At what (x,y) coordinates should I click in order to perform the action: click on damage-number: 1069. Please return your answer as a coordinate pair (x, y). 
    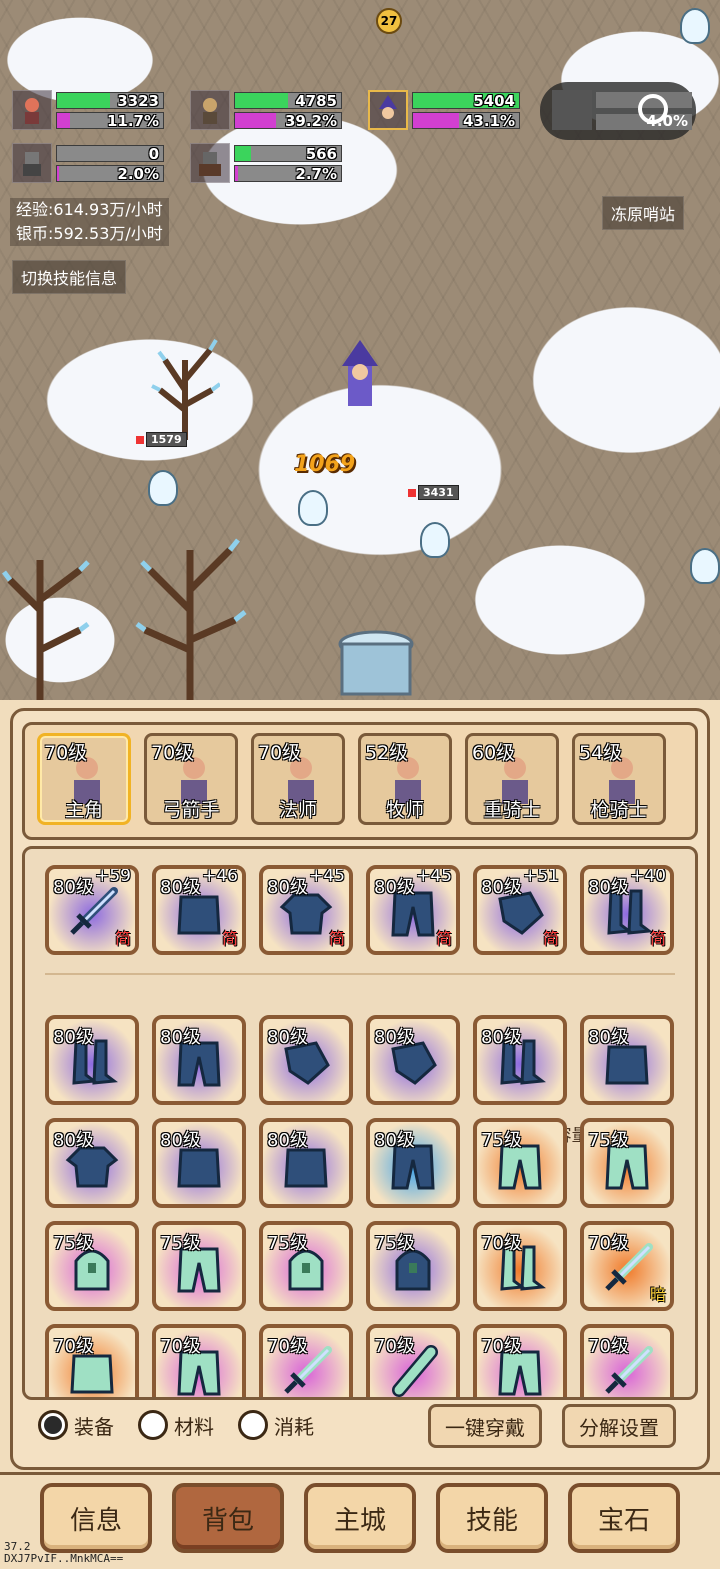
    Looking at the image, I should click on (325, 464).